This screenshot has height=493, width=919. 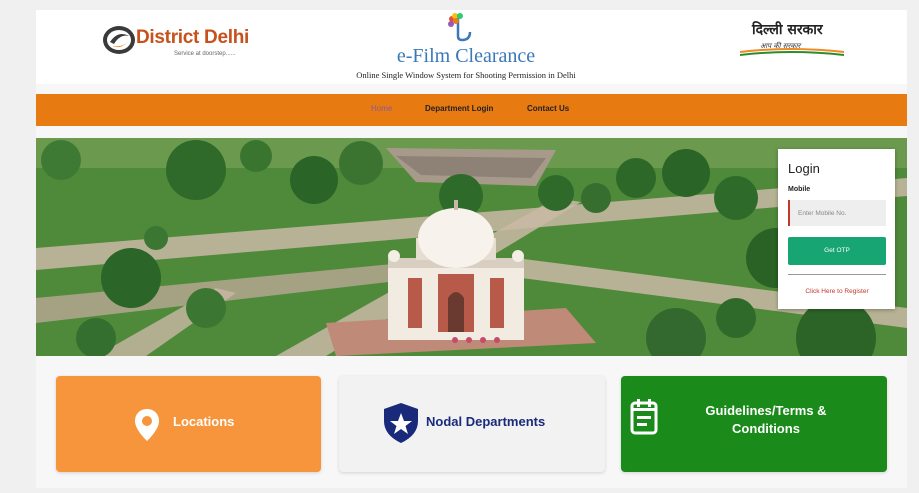 I want to click on location-pin-icon, so click(x=147, y=425).